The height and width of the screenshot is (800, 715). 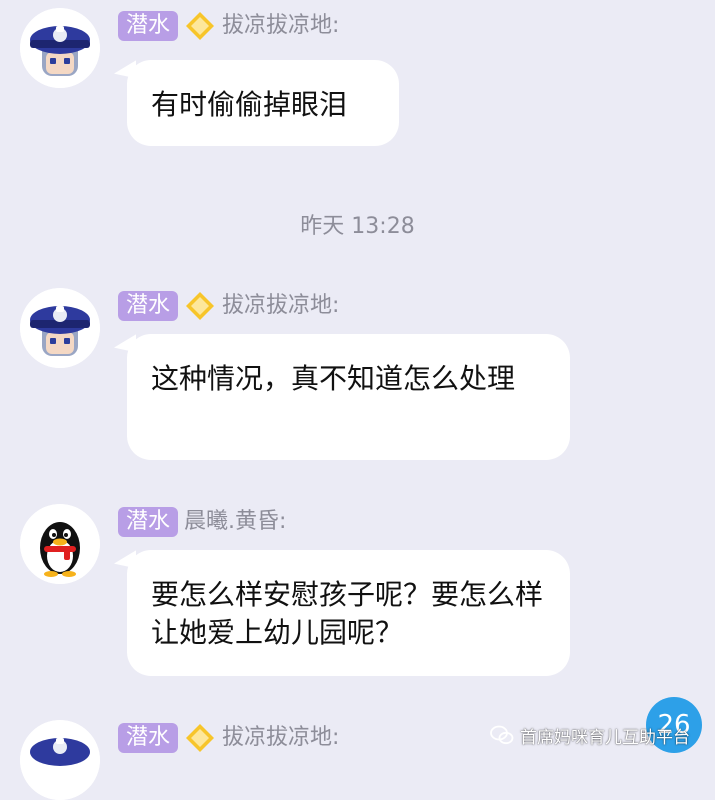 What do you see at coordinates (357, 226) in the screenshot?
I see `timestamp-divider: 昨天 13:28` at bounding box center [357, 226].